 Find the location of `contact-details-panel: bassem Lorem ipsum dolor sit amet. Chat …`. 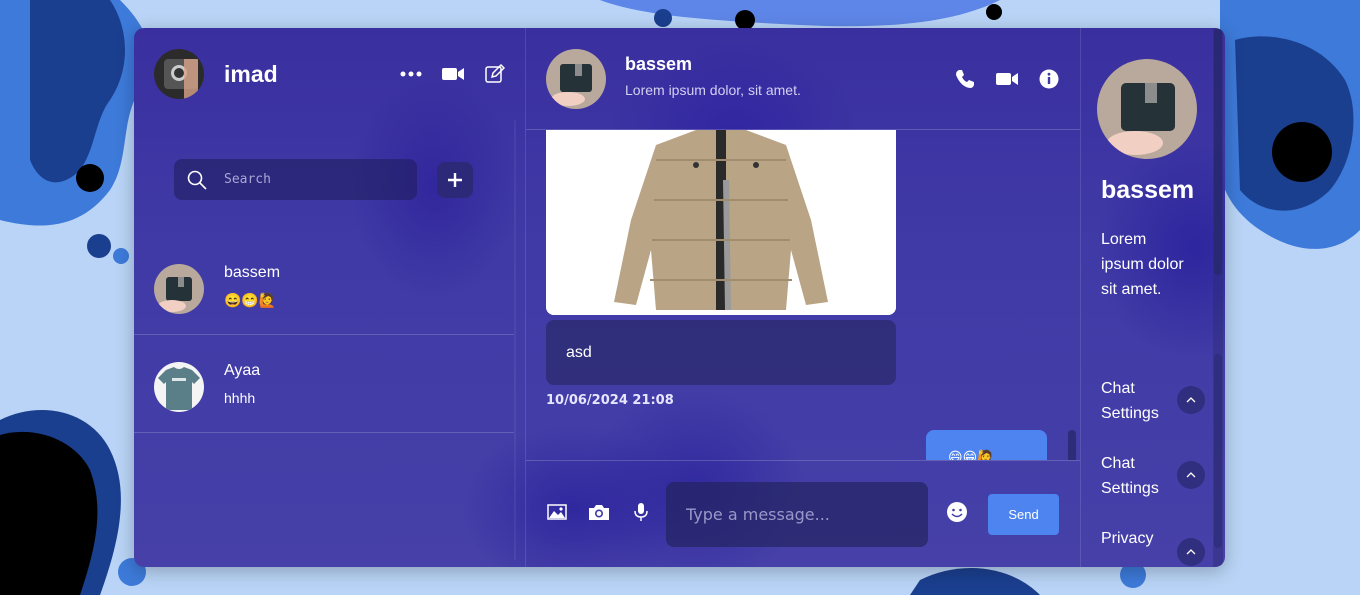

contact-details-panel: bassem Lorem ipsum dolor sit amet. Chat … is located at coordinates (1152, 297).